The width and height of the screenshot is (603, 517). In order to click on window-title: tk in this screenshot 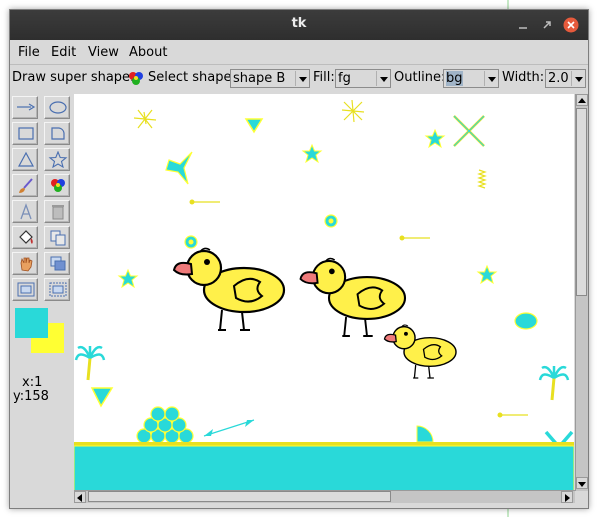, I will do `click(299, 23)`.